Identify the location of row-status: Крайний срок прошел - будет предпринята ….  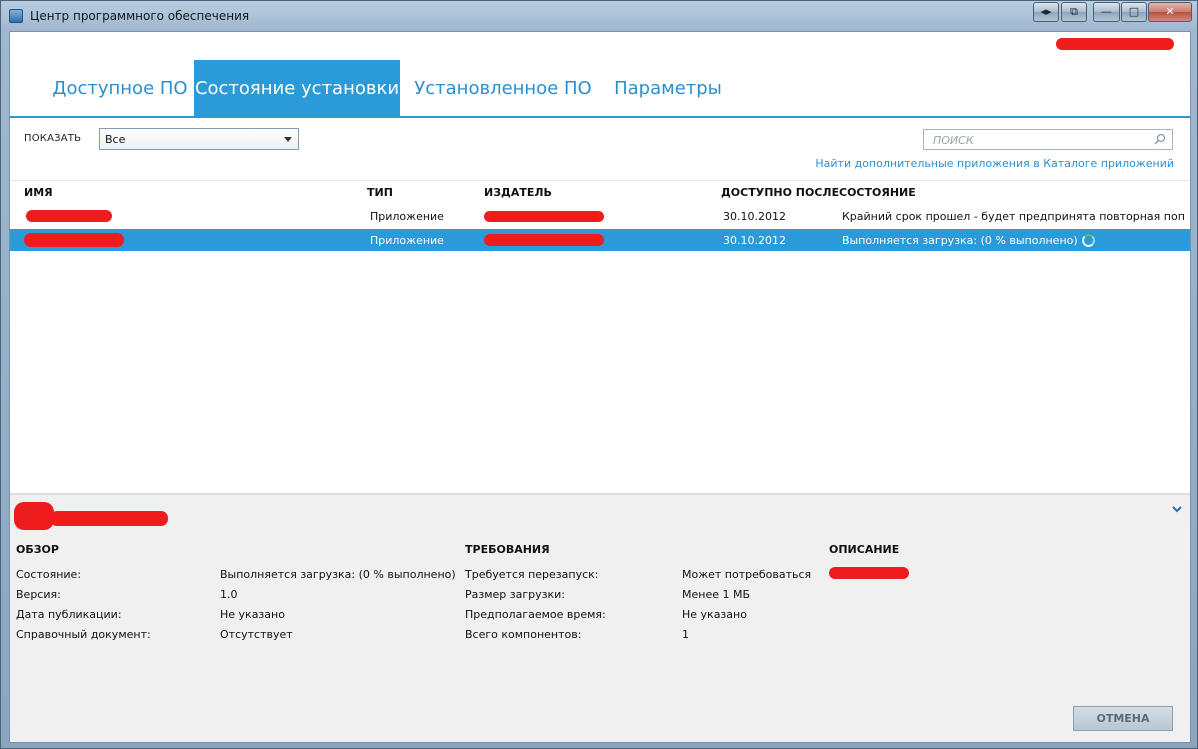
(1013, 216).